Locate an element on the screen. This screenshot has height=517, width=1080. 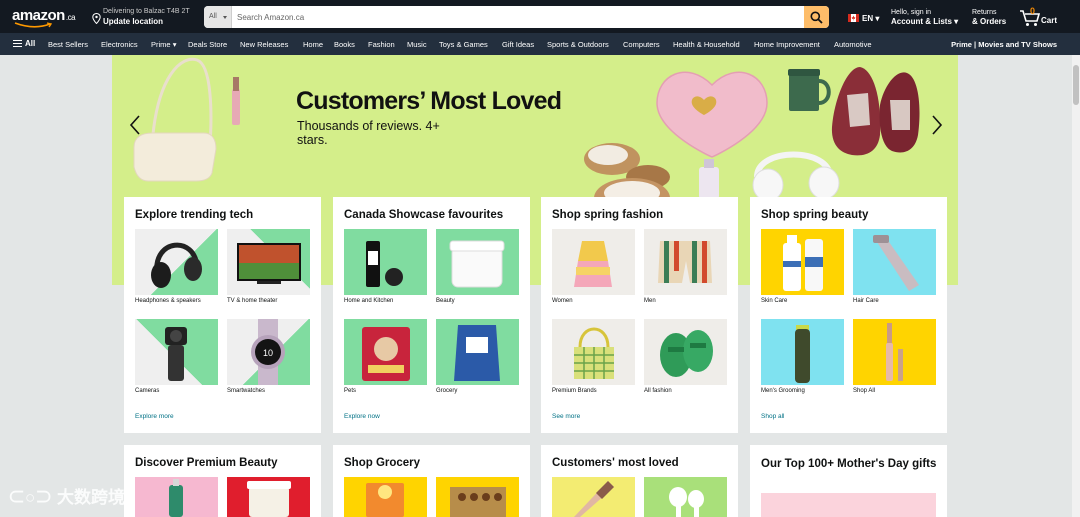
premium-brands-image is located at coordinates (593, 352).